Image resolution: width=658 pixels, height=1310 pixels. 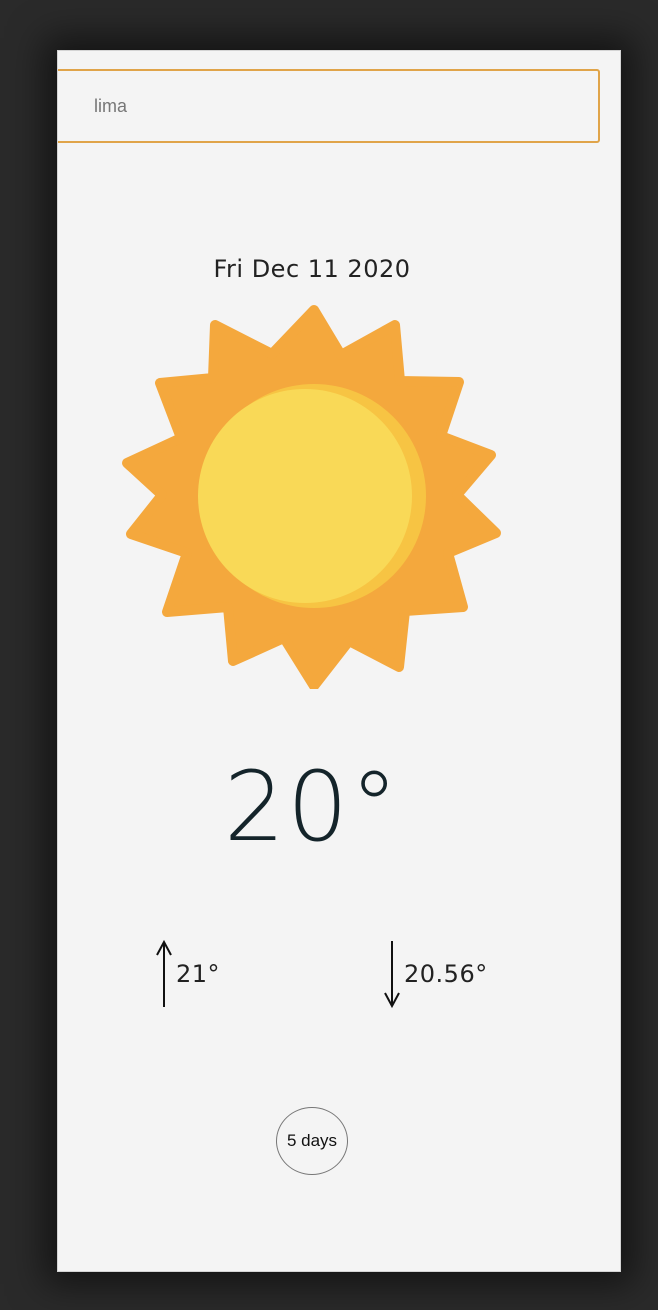 What do you see at coordinates (198, 974) in the screenshot?
I see `high-temperature-value: 21°` at bounding box center [198, 974].